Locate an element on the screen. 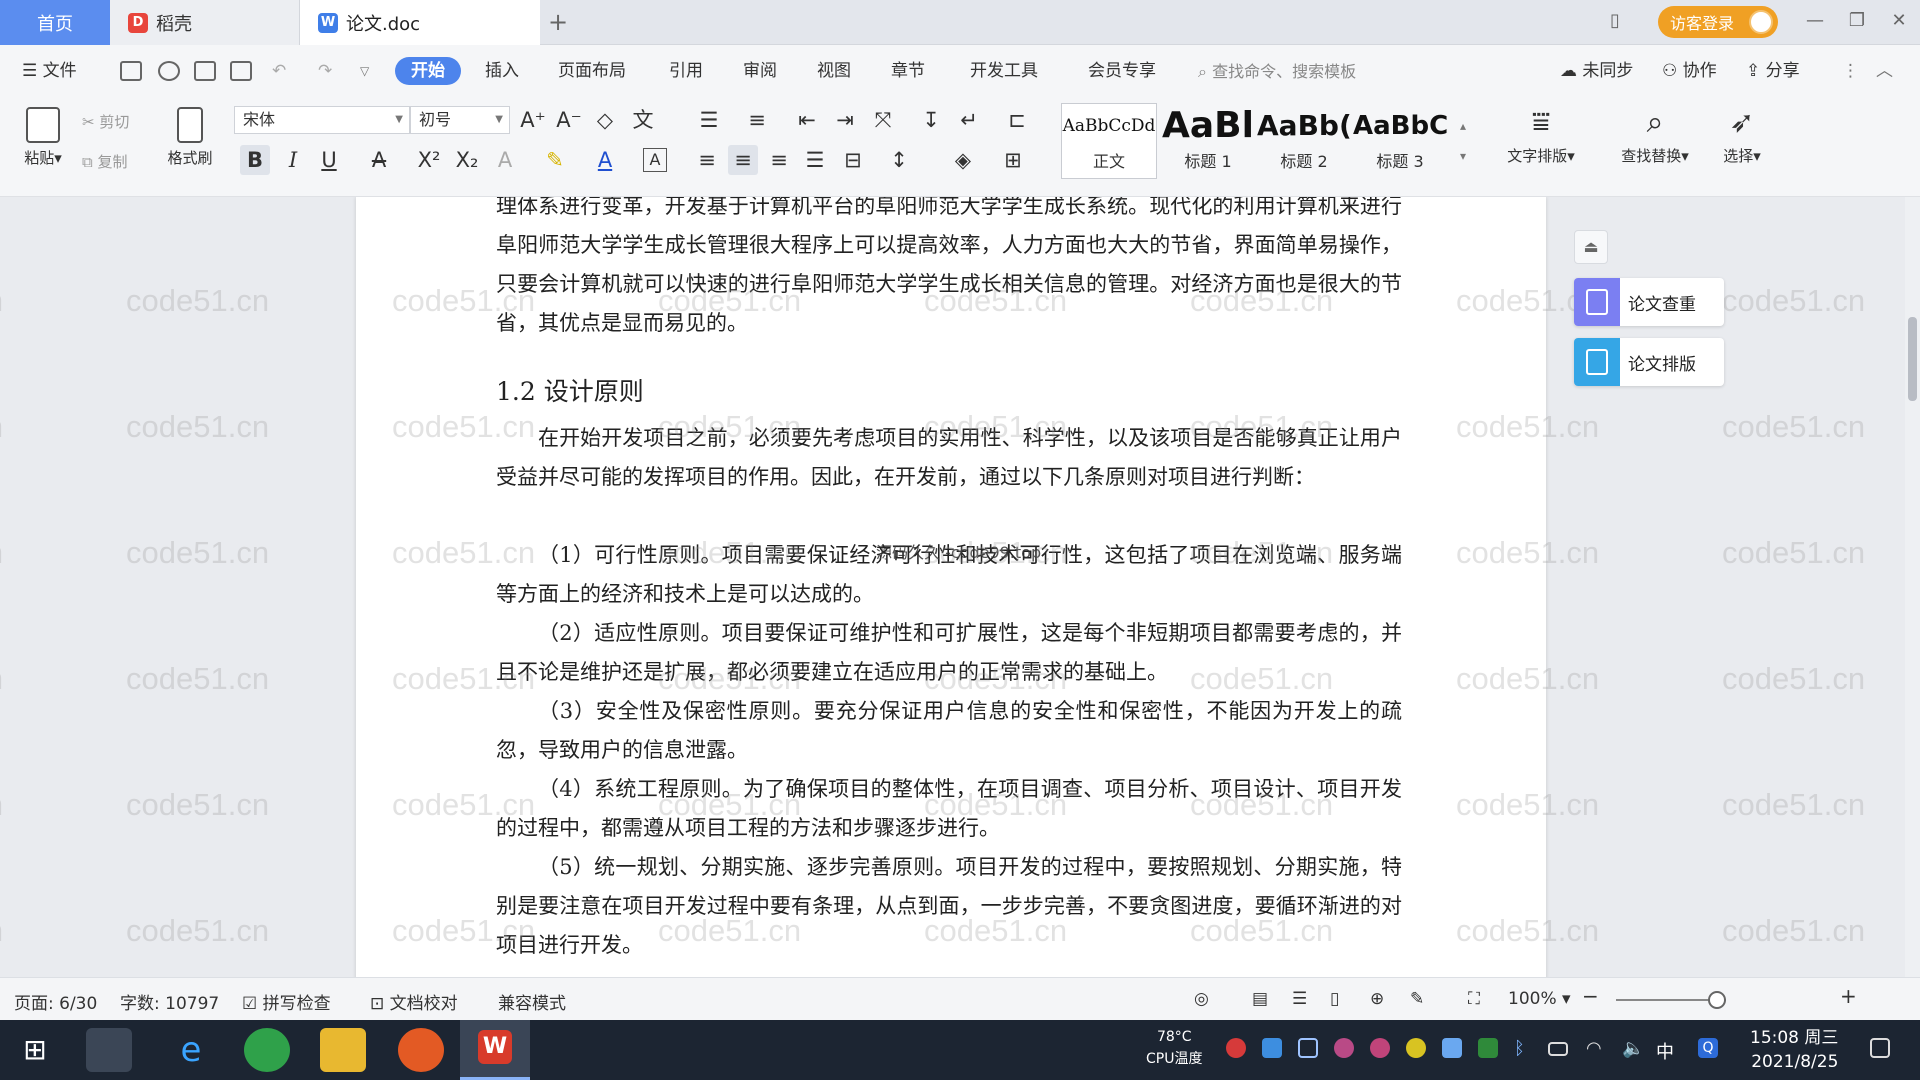  wps-taskbar-button: W is located at coordinates (495, 1050).